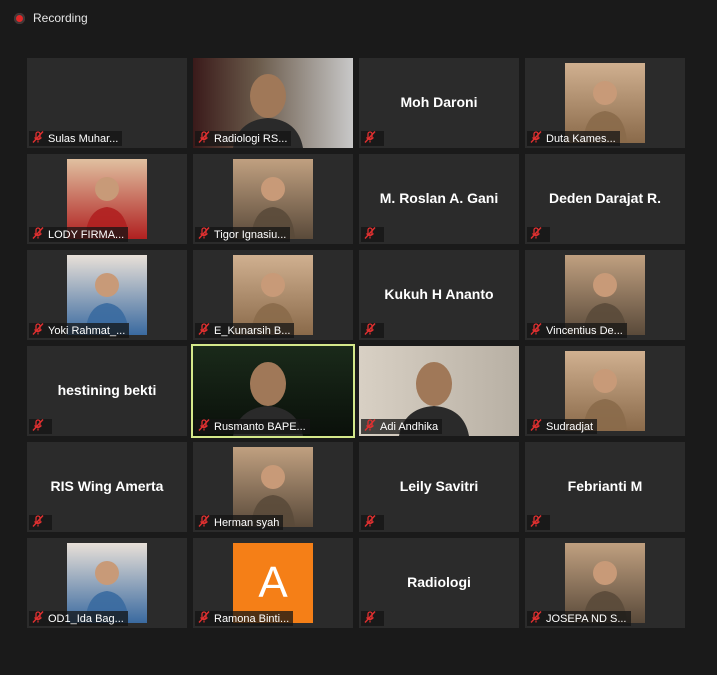  What do you see at coordinates (60, 18) in the screenshot?
I see `recording-label: Recording` at bounding box center [60, 18].